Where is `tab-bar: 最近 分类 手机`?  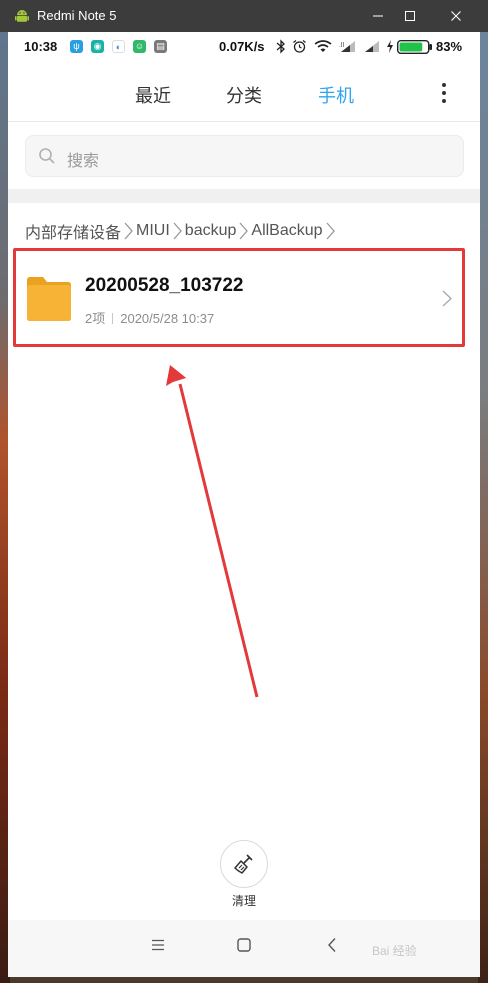
tab-bar: 最近 分类 手机 is located at coordinates (244, 92).